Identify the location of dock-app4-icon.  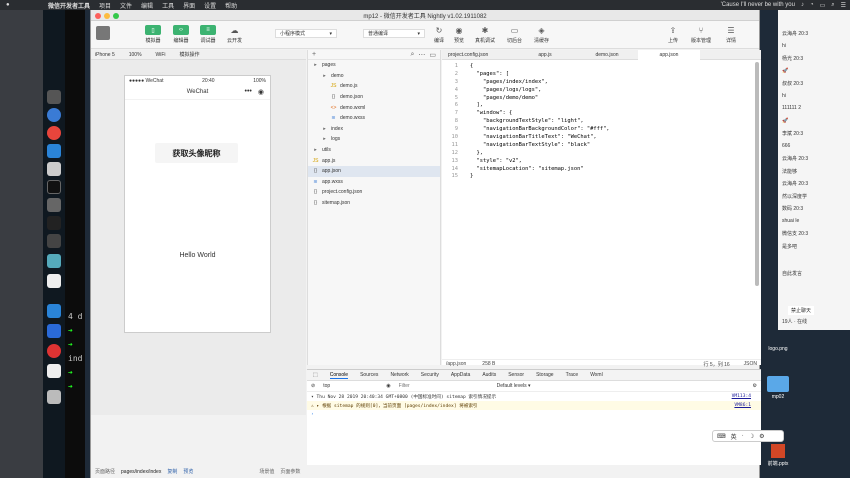
(54, 223).